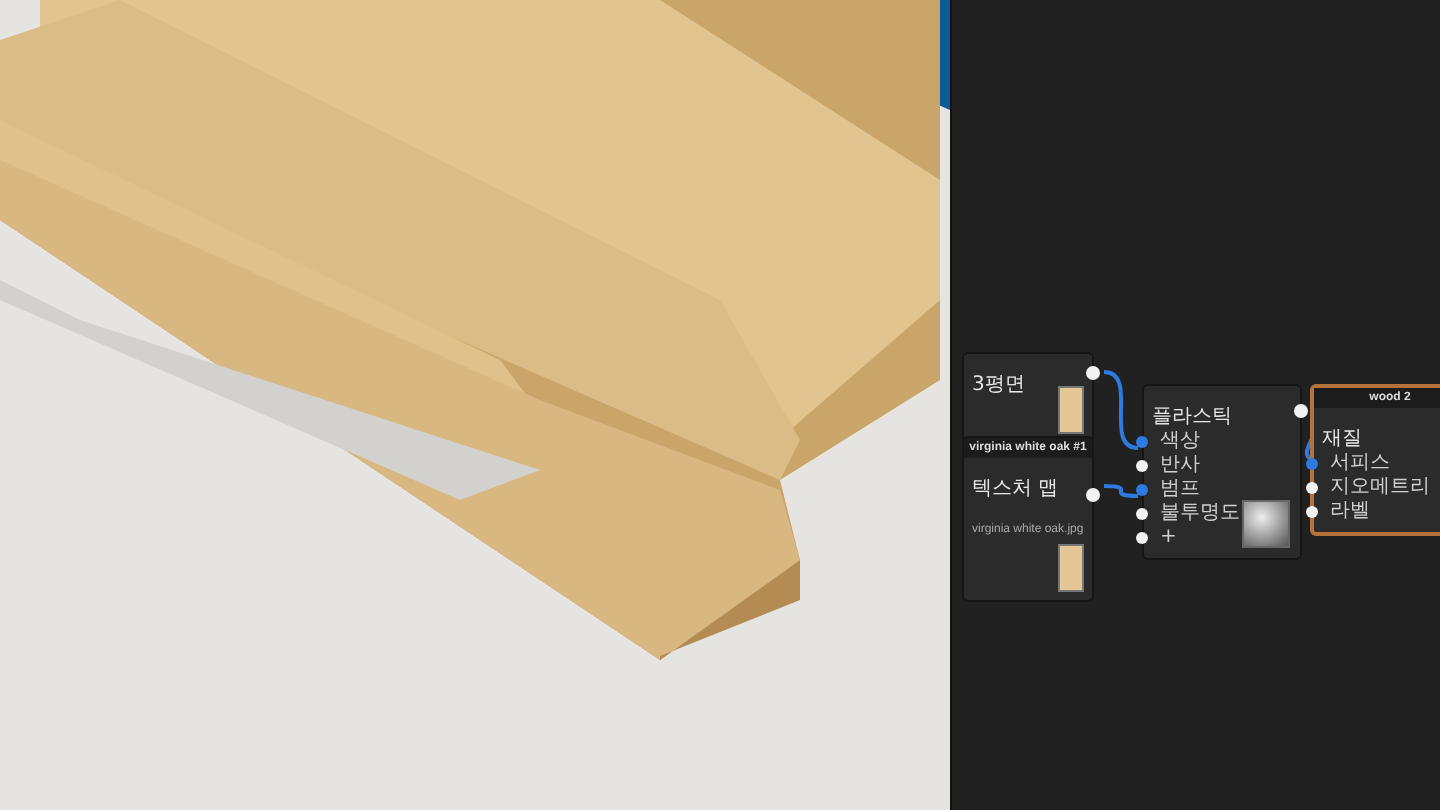  I want to click on input-label: 반사, so click(1180, 466).